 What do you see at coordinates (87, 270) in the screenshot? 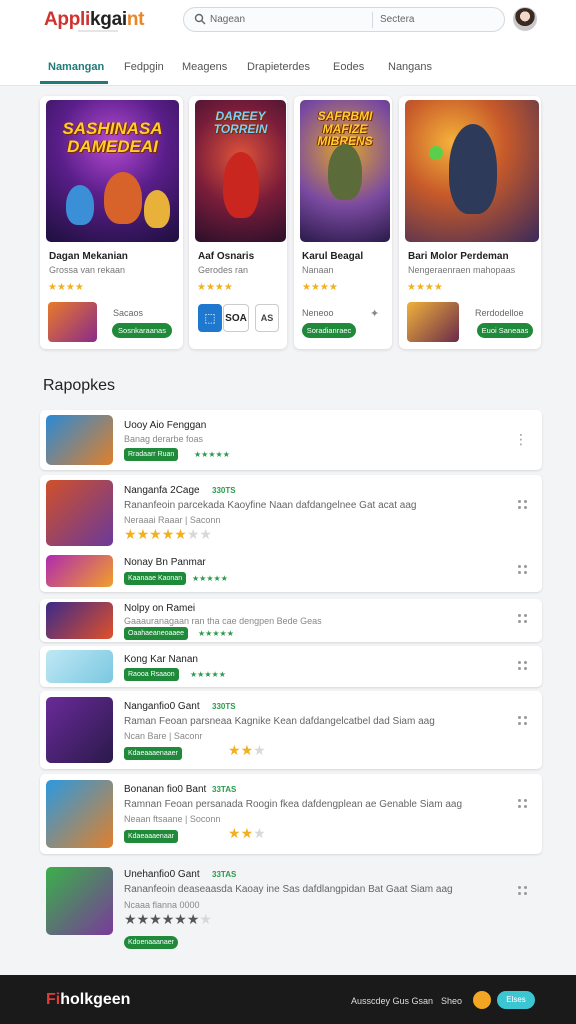
I see `featured-subtitle: Grossa van rekaan` at bounding box center [87, 270].